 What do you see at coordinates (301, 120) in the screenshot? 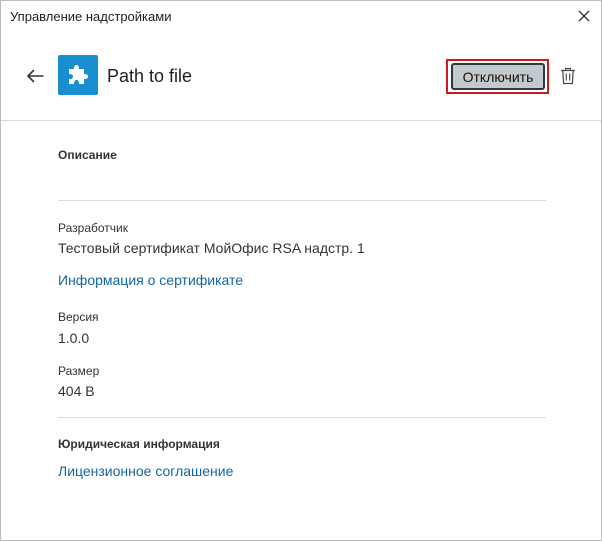
I see `header-divider` at bounding box center [301, 120].